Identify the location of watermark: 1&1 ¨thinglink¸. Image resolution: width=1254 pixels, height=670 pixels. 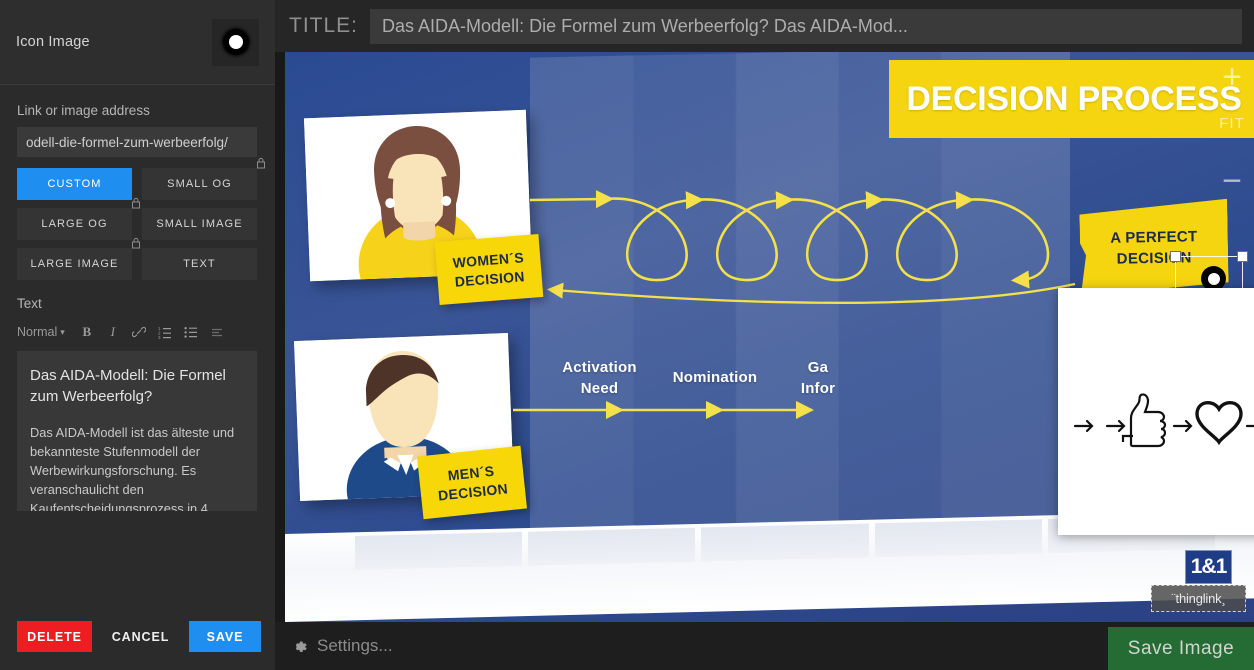
(1198, 581).